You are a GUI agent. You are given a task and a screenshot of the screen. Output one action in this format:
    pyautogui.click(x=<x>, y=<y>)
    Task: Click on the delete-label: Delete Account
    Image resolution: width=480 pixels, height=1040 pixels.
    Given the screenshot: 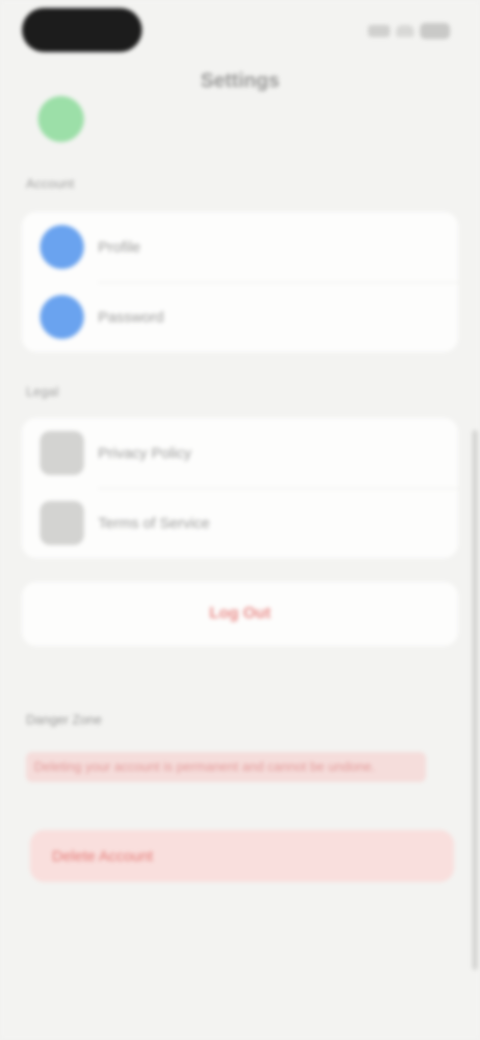 What is the action you would take?
    pyautogui.click(x=102, y=856)
    